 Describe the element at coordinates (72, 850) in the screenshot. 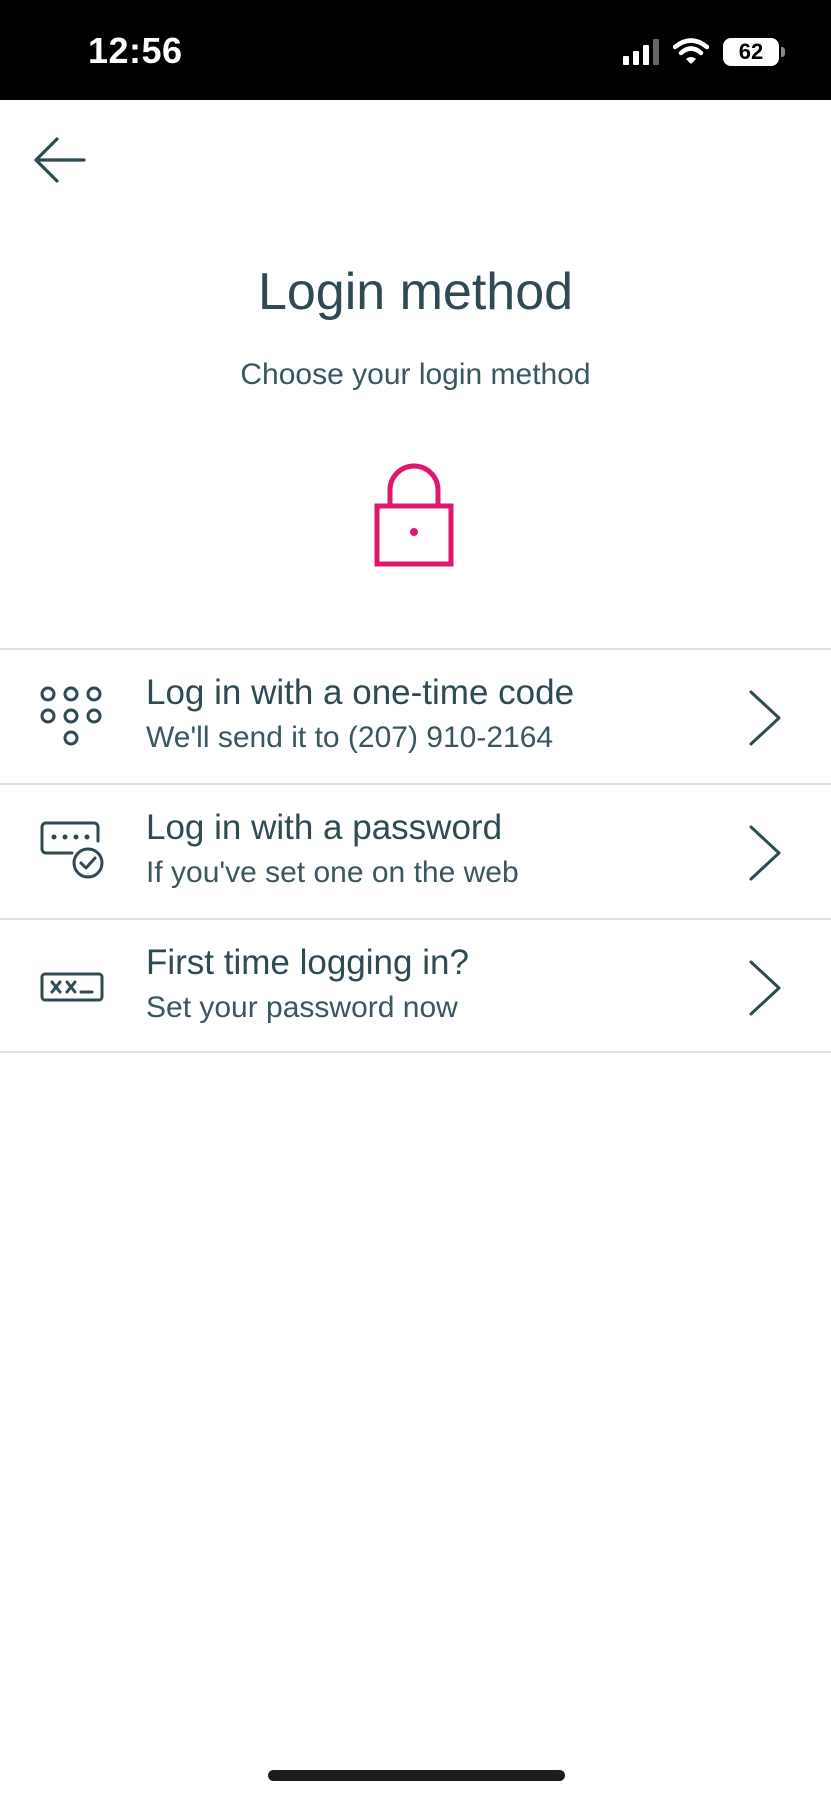

I see `password-check-icon` at that location.